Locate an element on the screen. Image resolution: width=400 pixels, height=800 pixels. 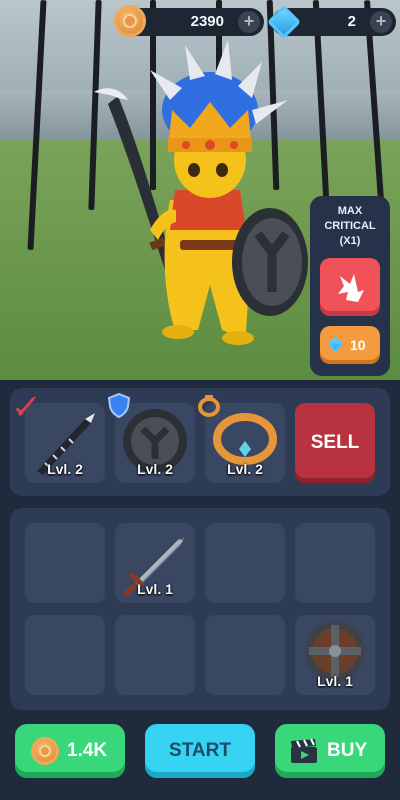
critical-cost: 10 is located at coordinates (358, 345).